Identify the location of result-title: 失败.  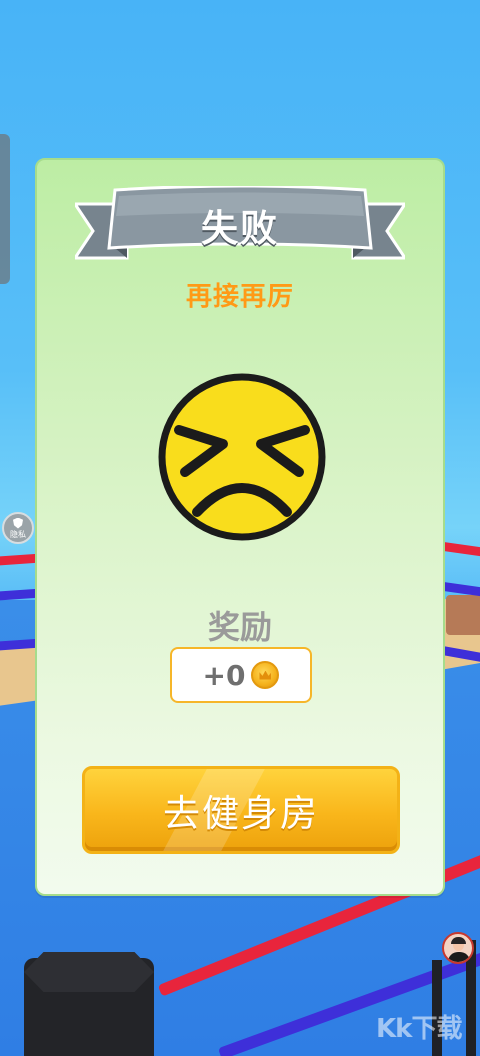
(240, 228).